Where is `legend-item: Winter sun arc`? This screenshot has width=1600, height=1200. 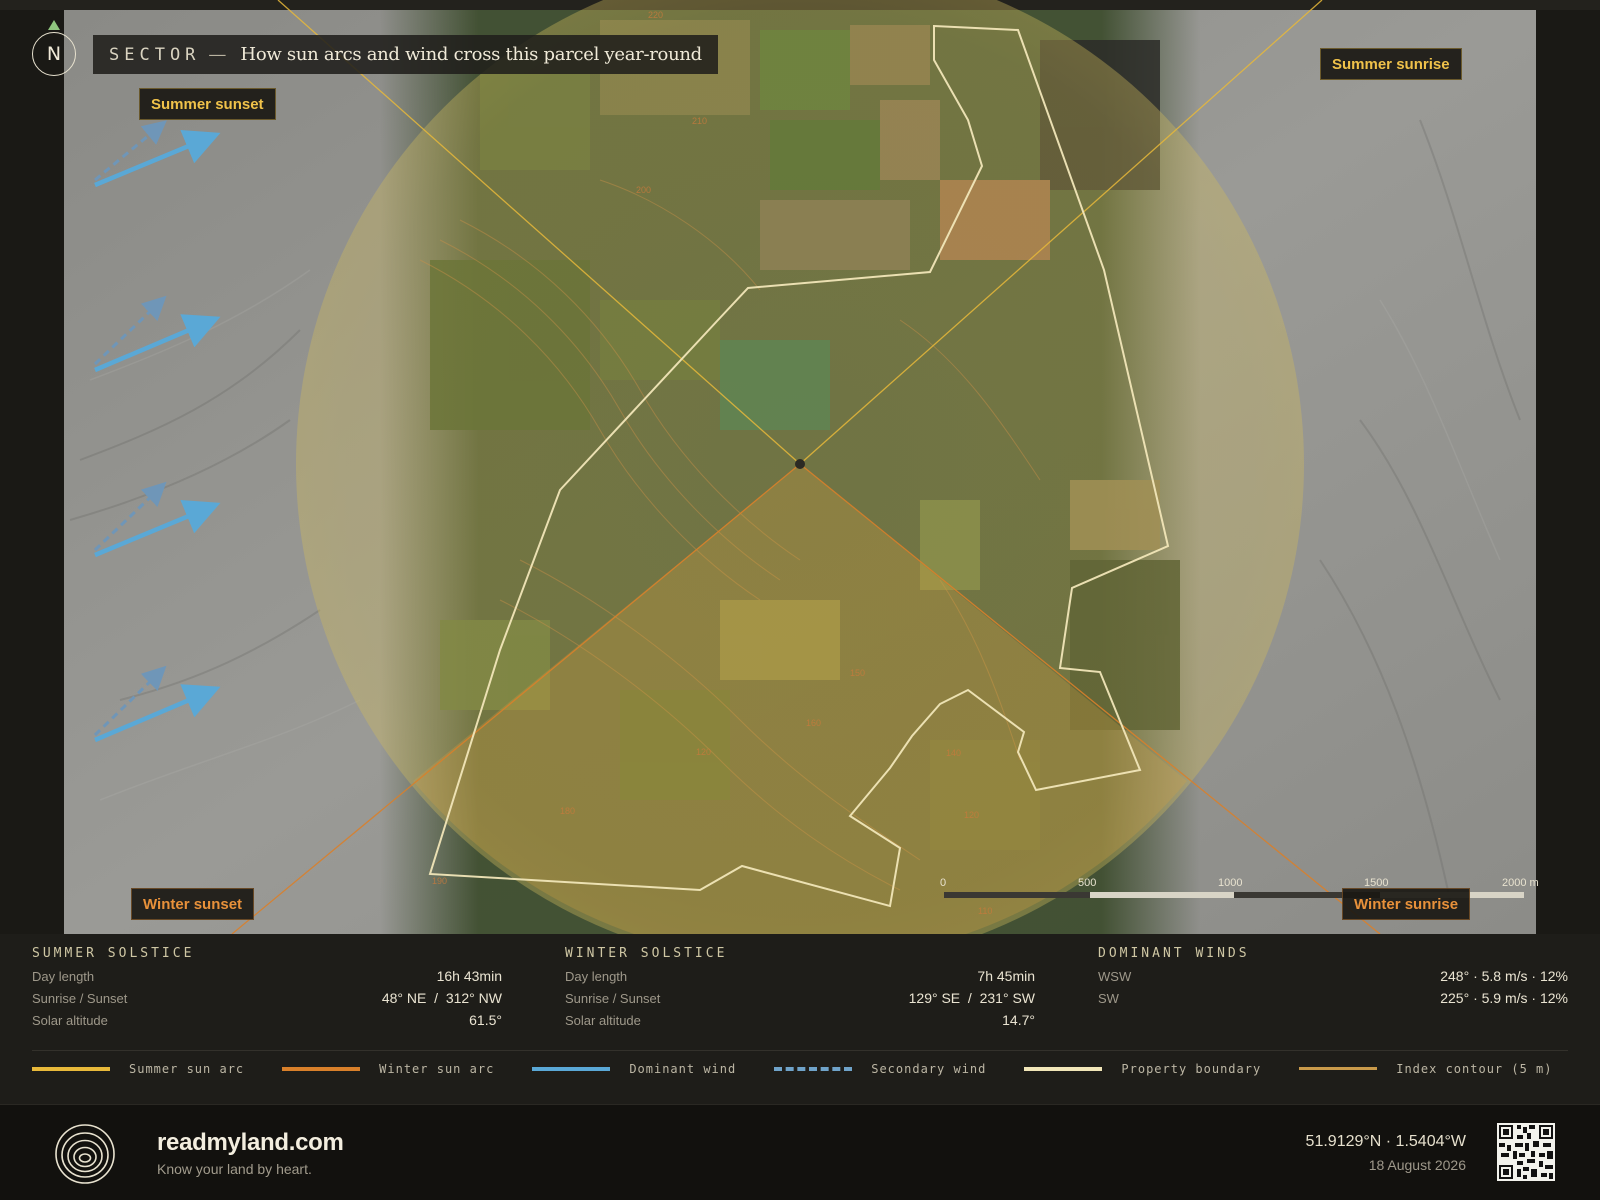
legend-item: Winter sun arc is located at coordinates (388, 1069).